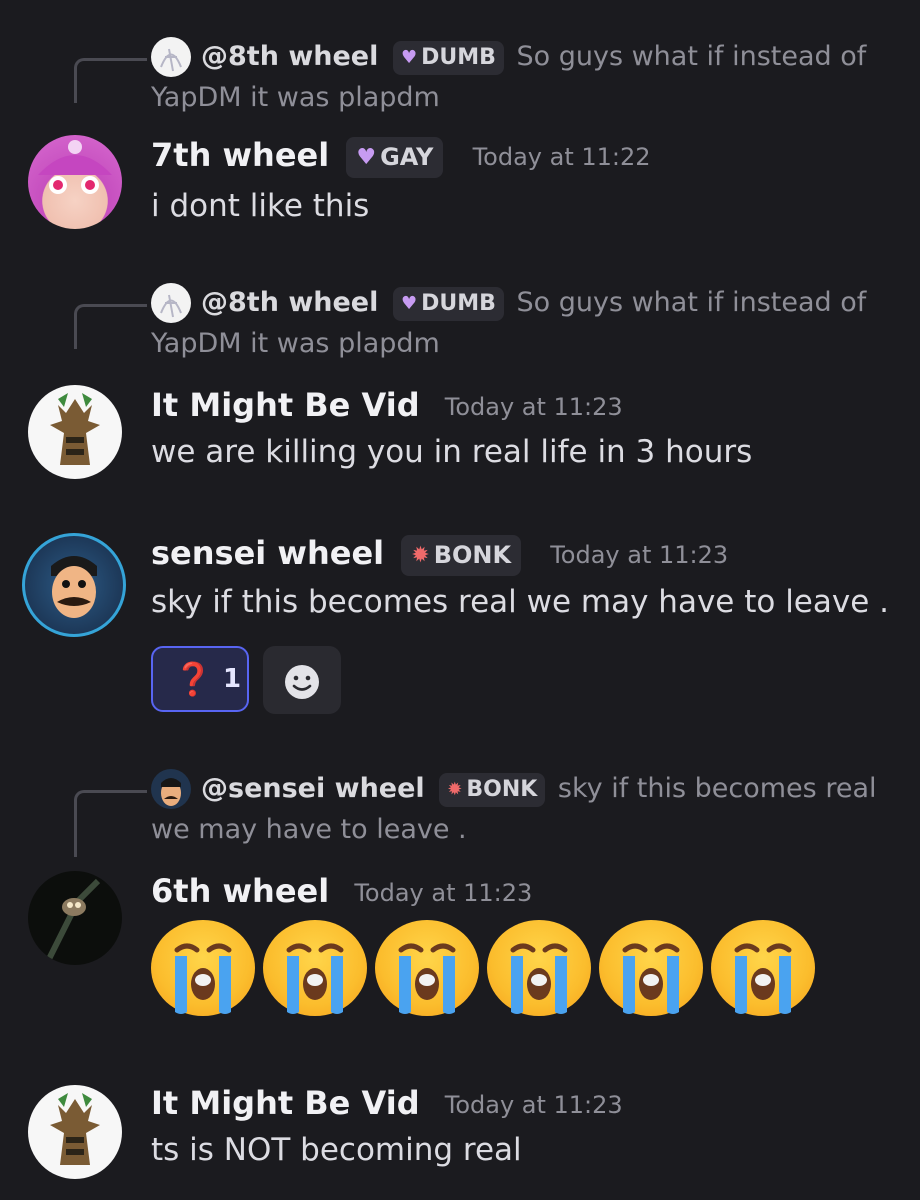 The height and width of the screenshot is (1200, 920). I want to click on author-name: 6th wheel, so click(240, 891).